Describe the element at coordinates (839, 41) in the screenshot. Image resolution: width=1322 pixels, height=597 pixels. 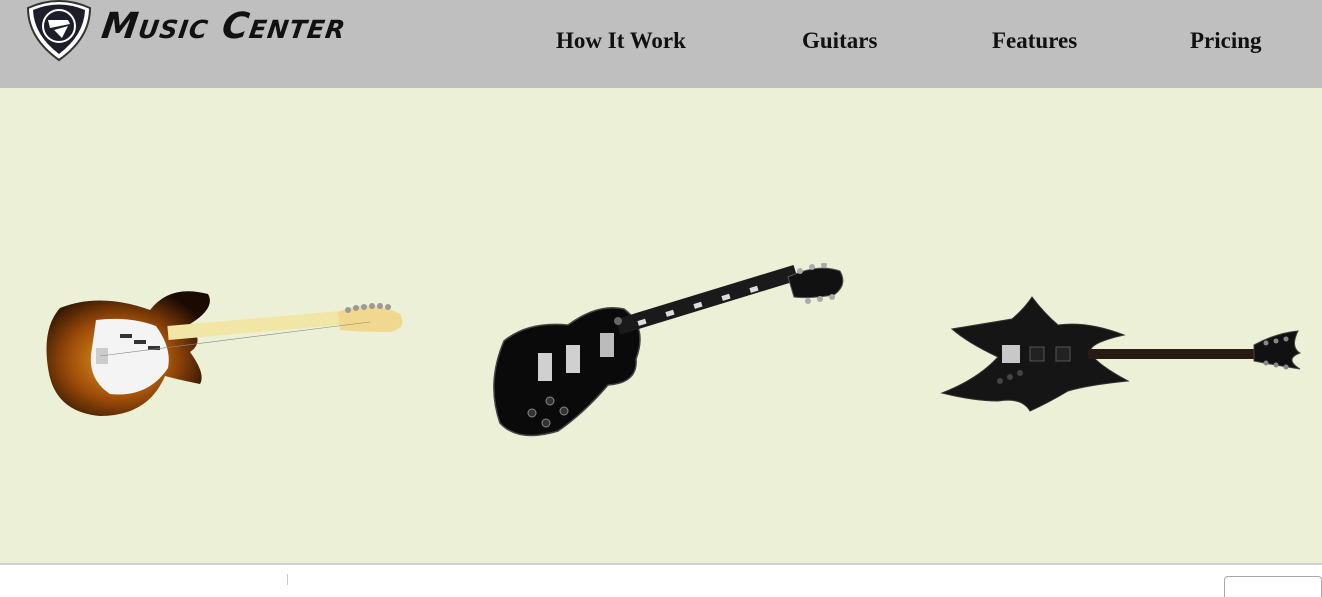
I see `nav-guitars: Guitars` at that location.